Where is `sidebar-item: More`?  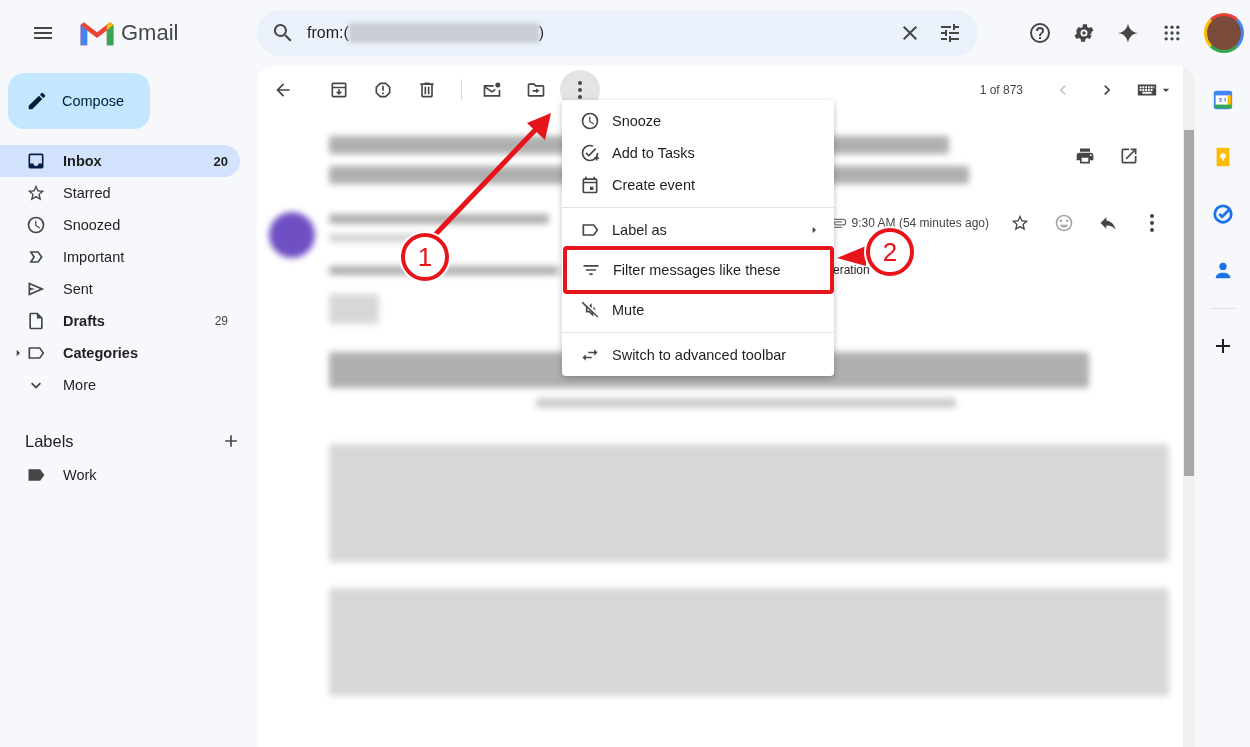
sidebar-item: More is located at coordinates (120, 385).